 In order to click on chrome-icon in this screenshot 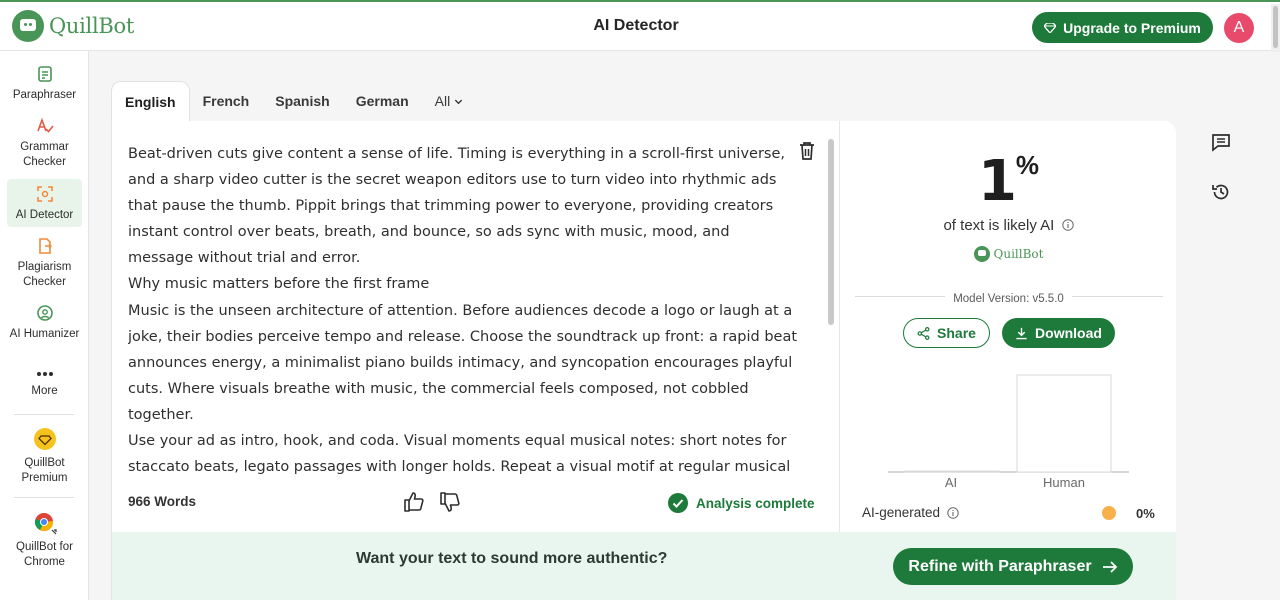, I will do `click(45, 524)`.